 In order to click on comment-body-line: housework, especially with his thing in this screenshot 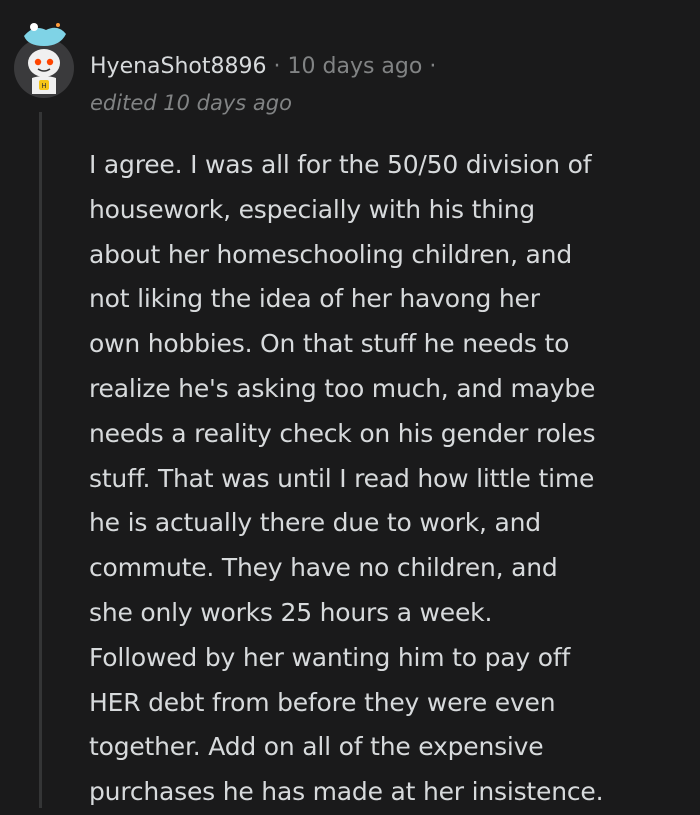, I will do `click(312, 209)`.